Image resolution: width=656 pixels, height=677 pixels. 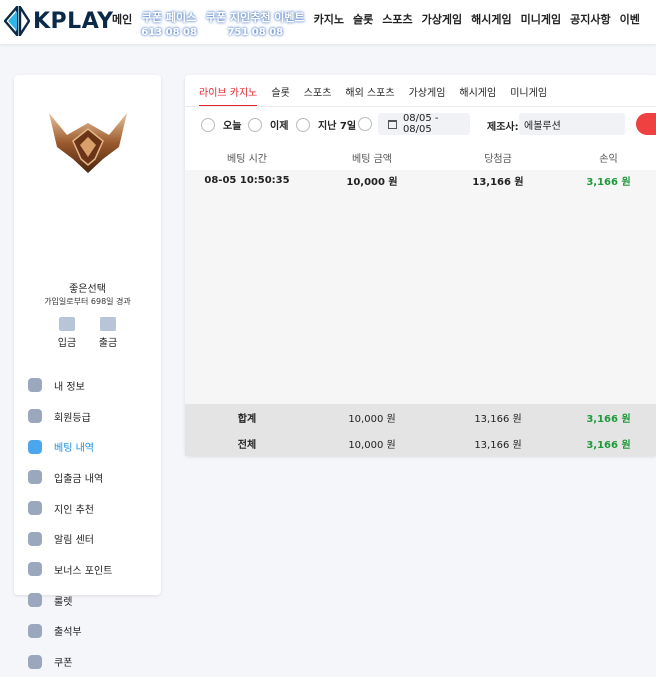 I want to click on sidebar-item-label: 내 정보, so click(x=69, y=387).